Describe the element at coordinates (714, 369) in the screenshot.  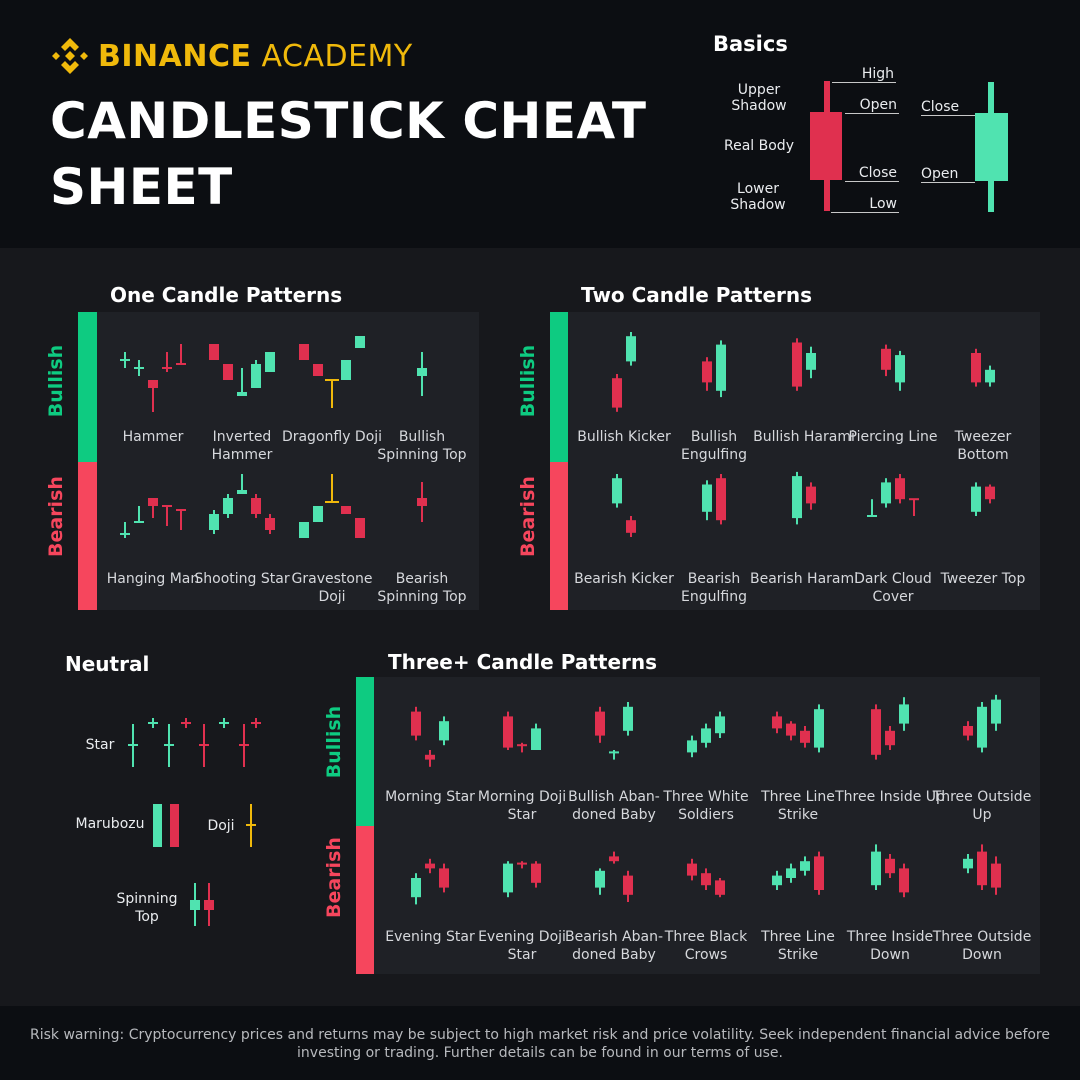
I see `bullish-engulfing-chart` at that location.